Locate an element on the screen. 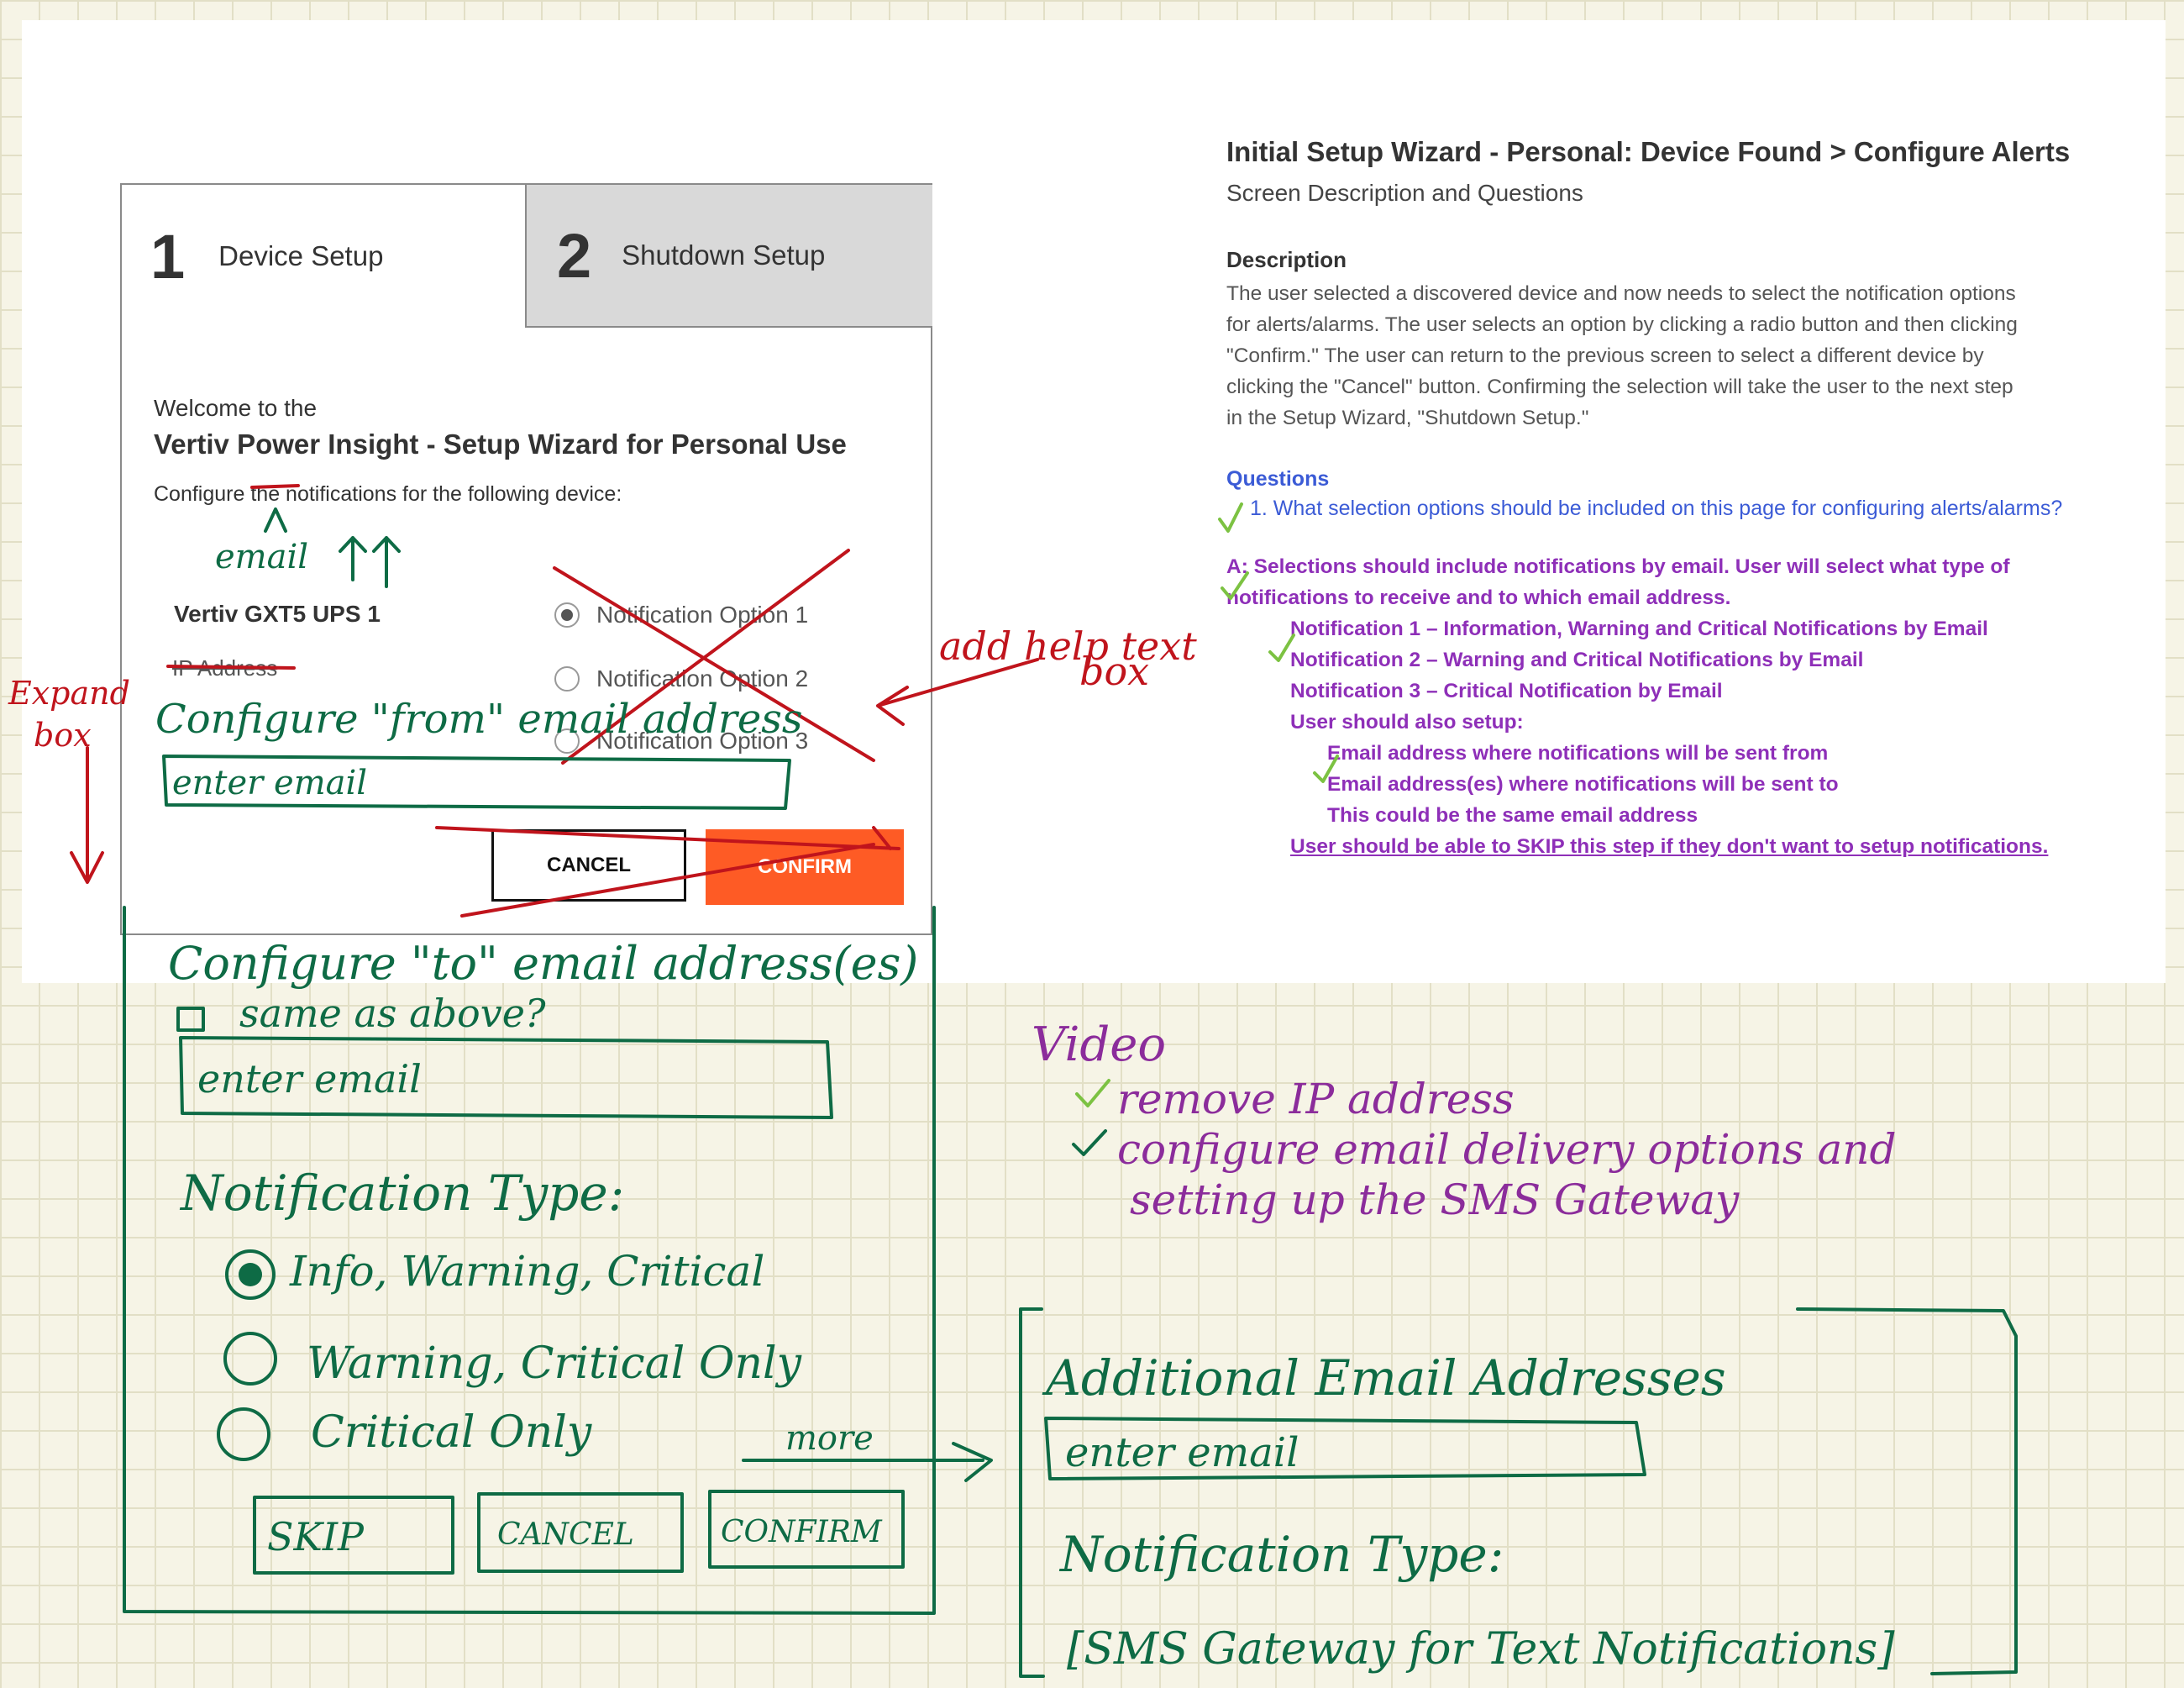 Image resolution: width=2184 pixels, height=1688 pixels. help-text-note-2: box is located at coordinates (1114, 671).